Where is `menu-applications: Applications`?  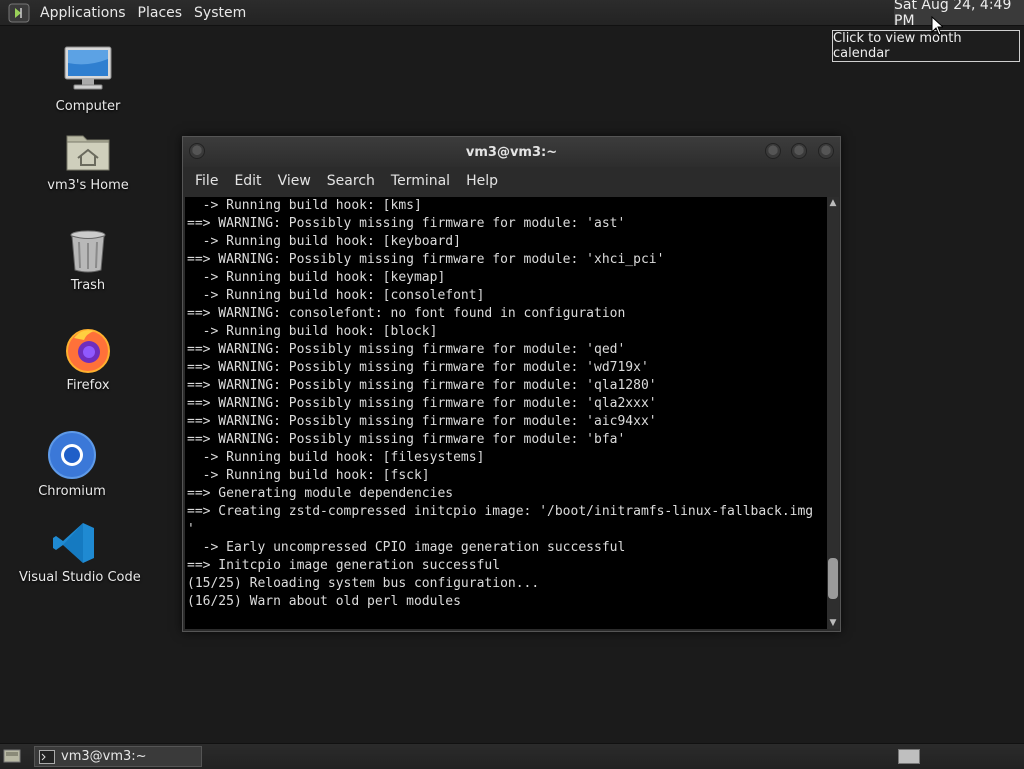 menu-applications: Applications is located at coordinates (83, 13).